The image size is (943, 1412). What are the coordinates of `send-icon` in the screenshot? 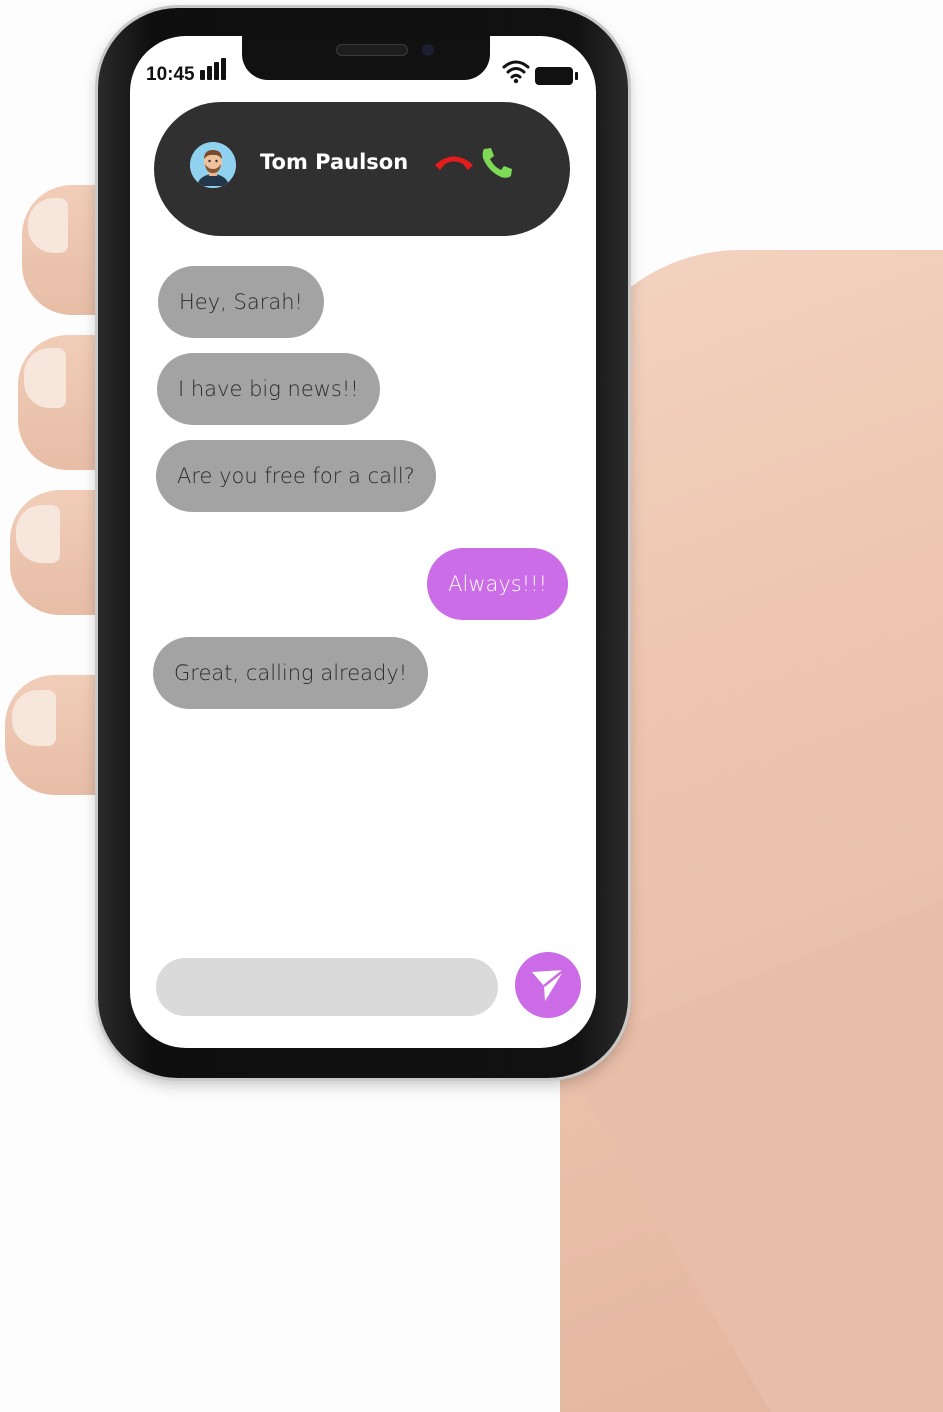 It's located at (548, 985).